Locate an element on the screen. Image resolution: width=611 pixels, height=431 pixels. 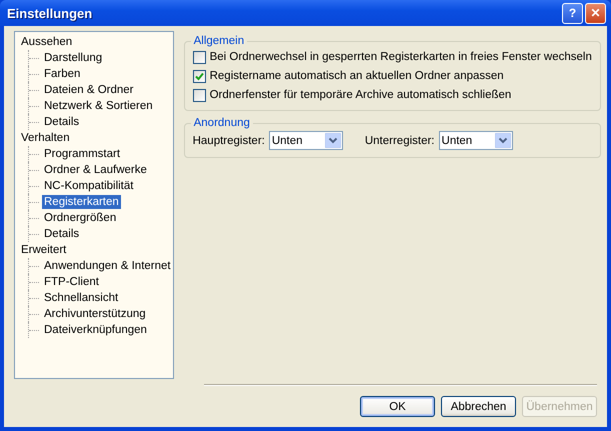
tree-item: Erweitert is located at coordinates (43, 250).